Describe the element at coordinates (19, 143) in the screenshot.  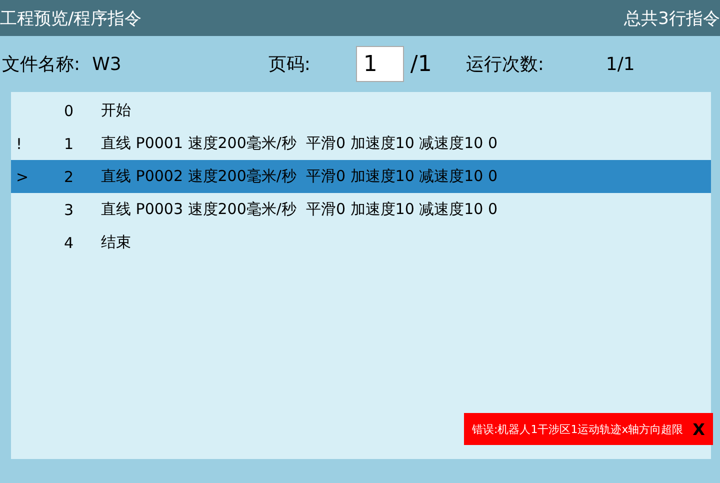
I see `row-marker: !` at that location.